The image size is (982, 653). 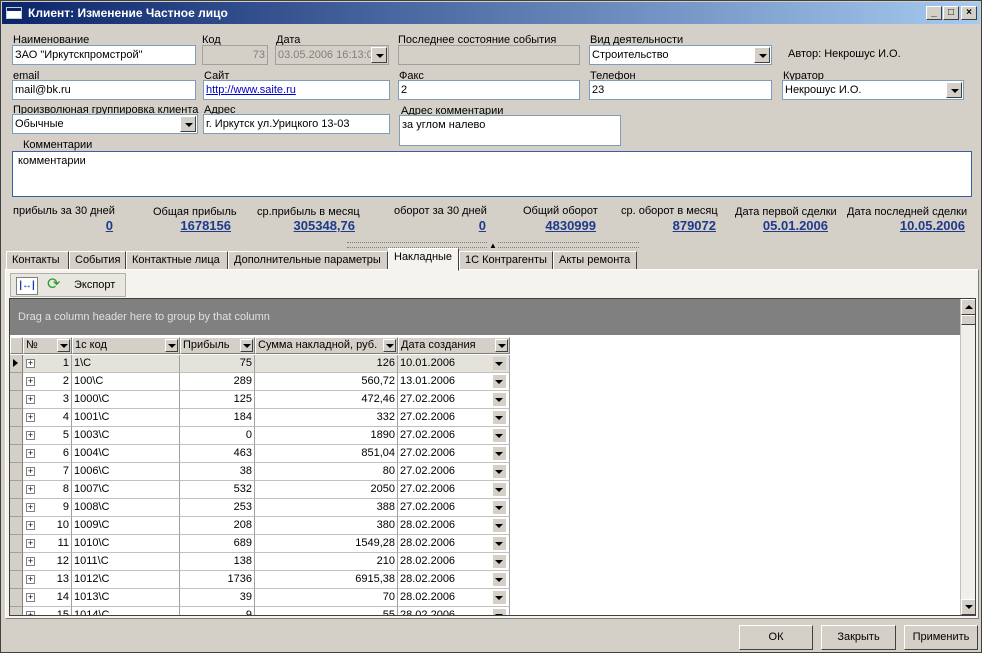 I want to click on tab-repair-acts: Акты ремонта, so click(x=595, y=260).